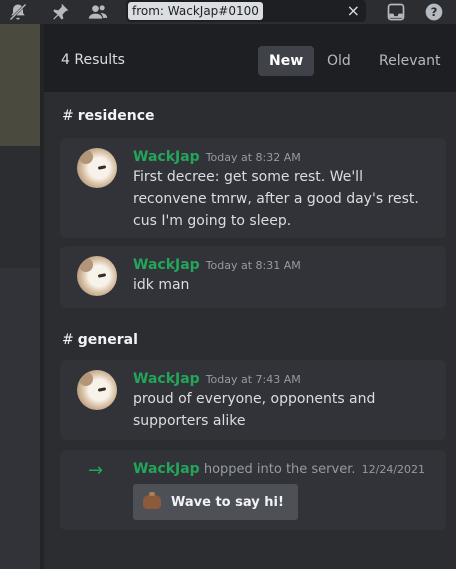 The width and height of the screenshot is (456, 569). What do you see at coordinates (353, 11) in the screenshot?
I see `clear-search-button: ×` at bounding box center [353, 11].